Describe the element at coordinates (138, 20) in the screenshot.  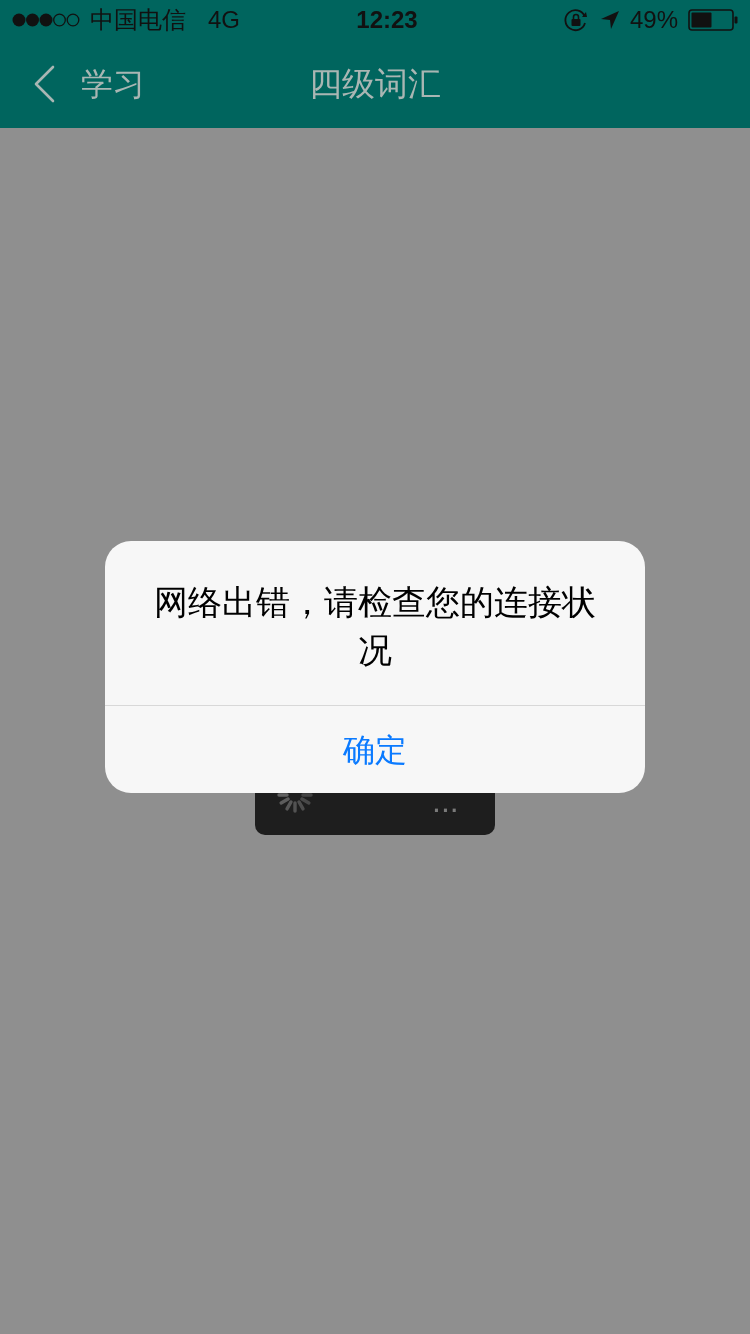
I see `carrier-name: 中国电信` at that location.